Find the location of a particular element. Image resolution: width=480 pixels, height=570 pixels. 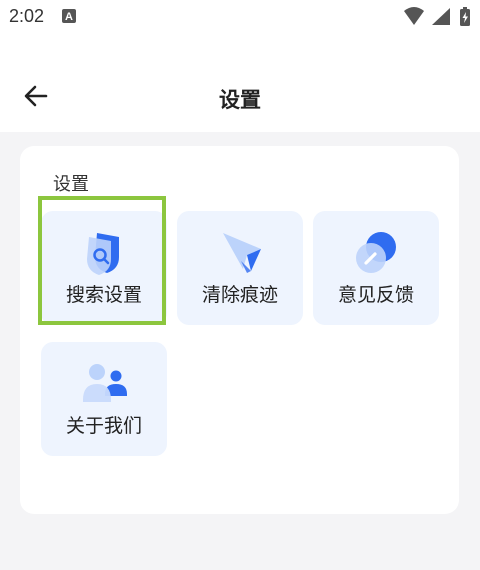

notification-badge-icon: A is located at coordinates (69, 16).